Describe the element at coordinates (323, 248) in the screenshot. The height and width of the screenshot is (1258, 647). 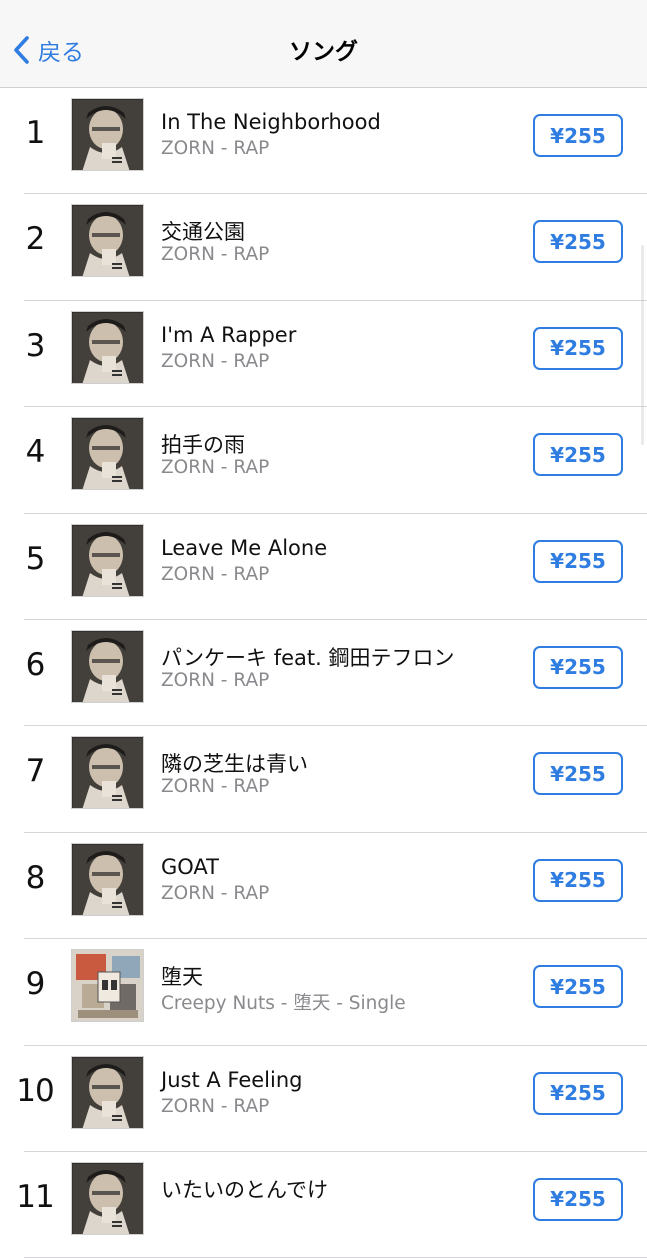
I see `song-row: 2 交通公園 ZORN - RAP ¥255` at that location.